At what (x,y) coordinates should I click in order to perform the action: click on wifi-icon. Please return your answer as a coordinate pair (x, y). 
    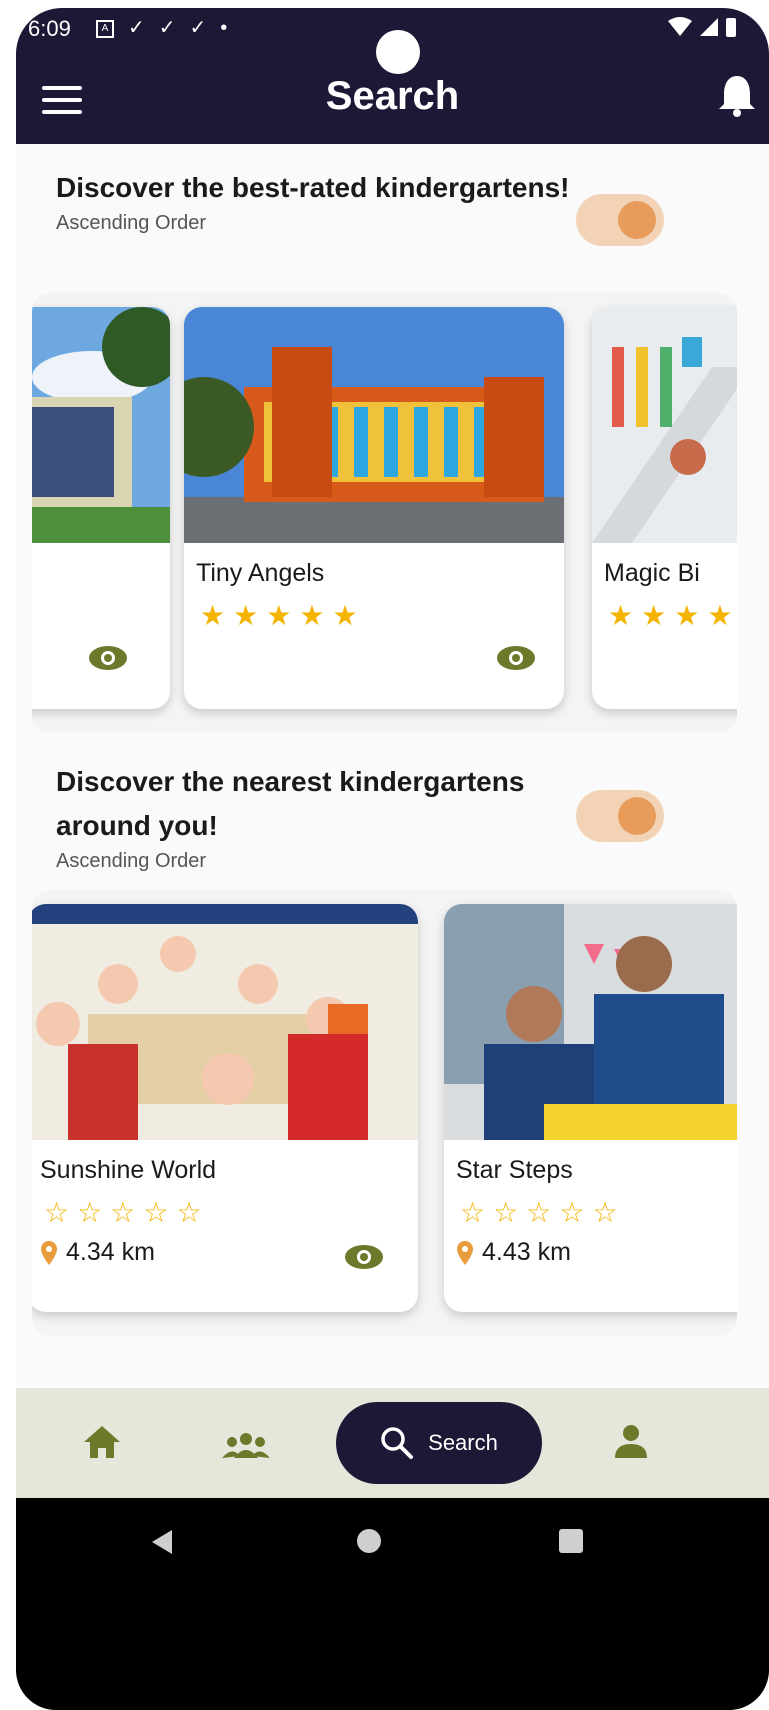
    Looking at the image, I should click on (680, 26).